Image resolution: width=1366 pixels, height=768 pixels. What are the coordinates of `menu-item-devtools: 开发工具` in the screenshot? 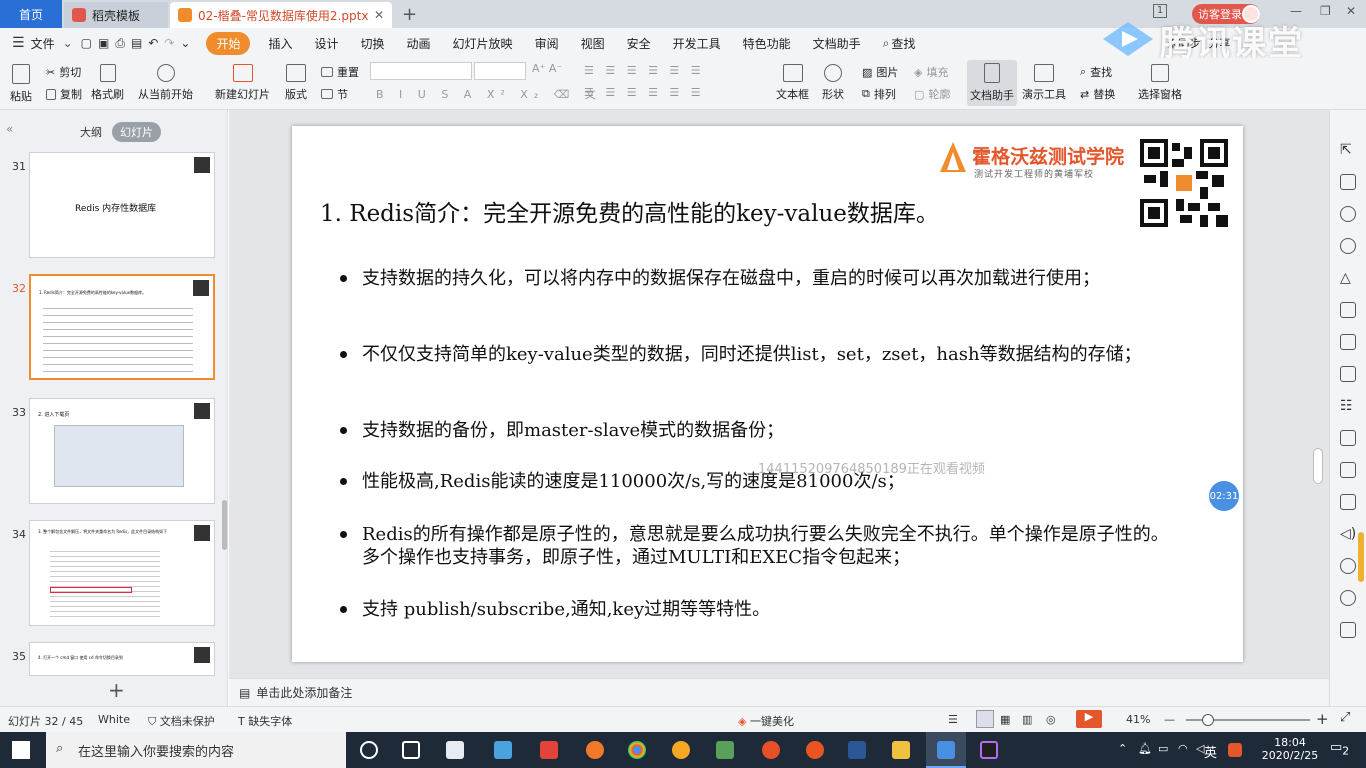 It's located at (697, 43).